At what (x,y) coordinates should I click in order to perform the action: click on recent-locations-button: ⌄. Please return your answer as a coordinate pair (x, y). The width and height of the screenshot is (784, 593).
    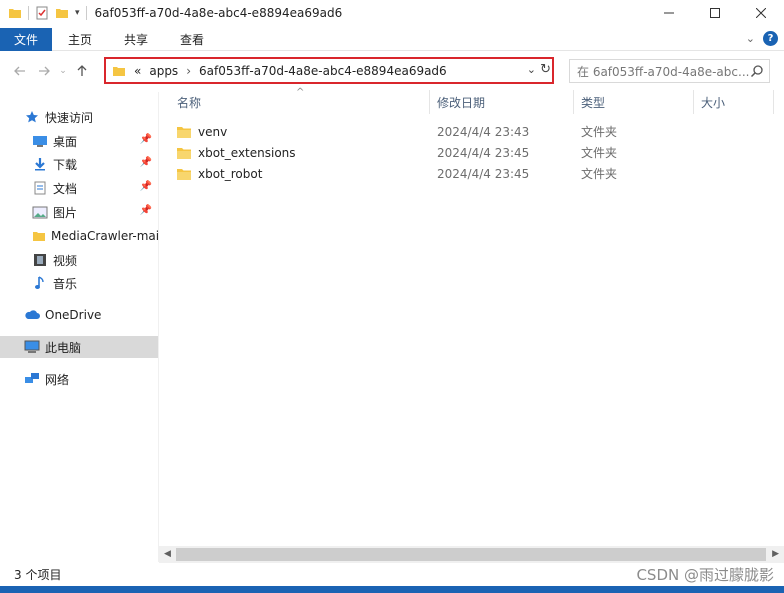
    Looking at the image, I should click on (63, 71).